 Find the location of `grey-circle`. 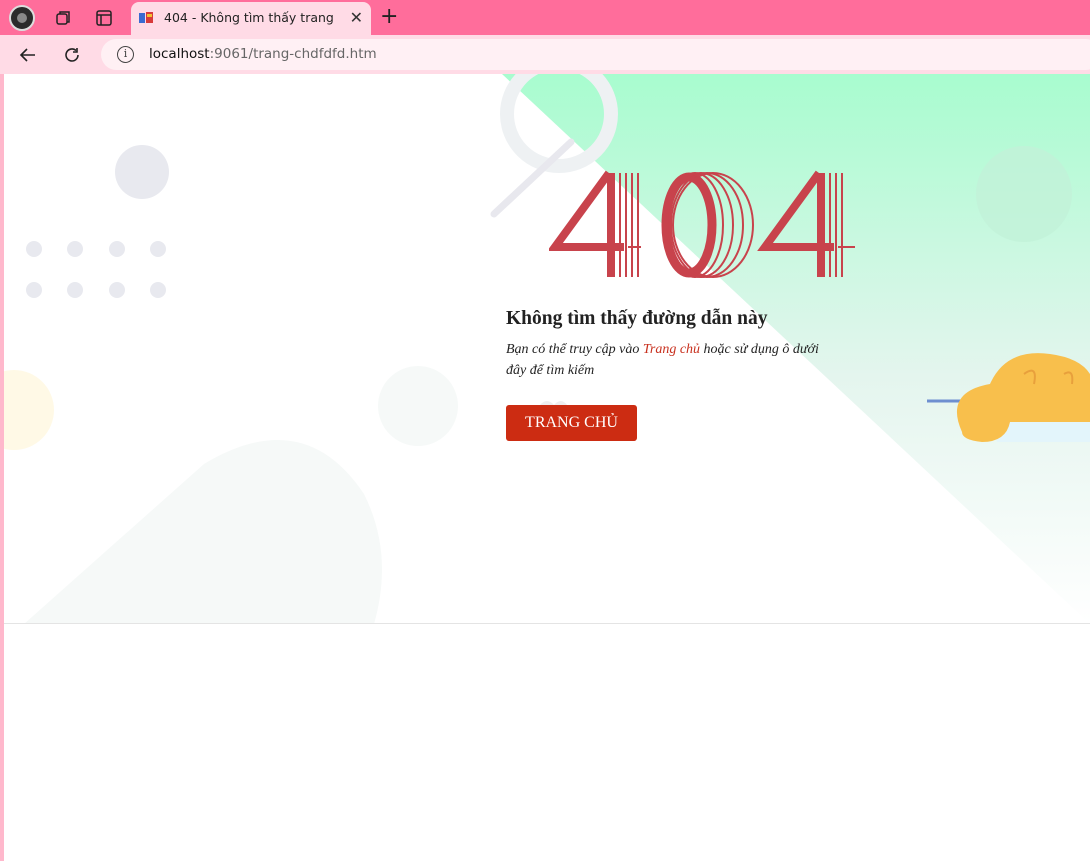

grey-circle is located at coordinates (142, 172).